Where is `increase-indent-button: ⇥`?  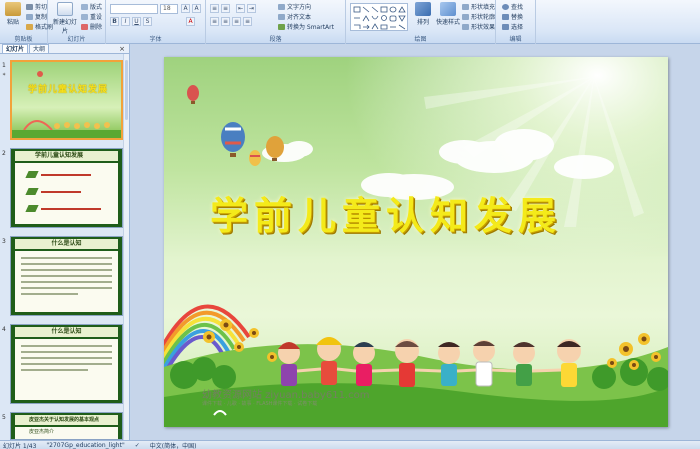 increase-indent-button: ⇥ is located at coordinates (251, 8).